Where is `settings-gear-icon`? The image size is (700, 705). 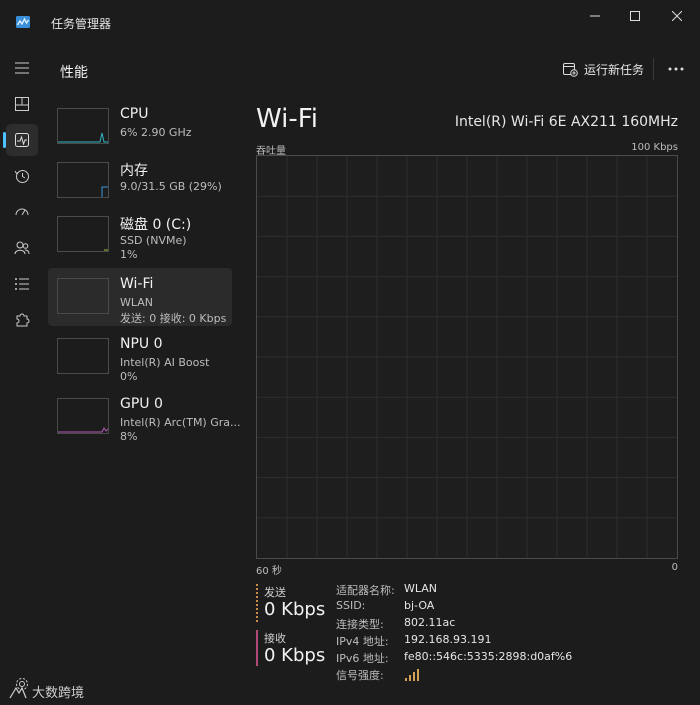
settings-gear-icon is located at coordinates (22, 684).